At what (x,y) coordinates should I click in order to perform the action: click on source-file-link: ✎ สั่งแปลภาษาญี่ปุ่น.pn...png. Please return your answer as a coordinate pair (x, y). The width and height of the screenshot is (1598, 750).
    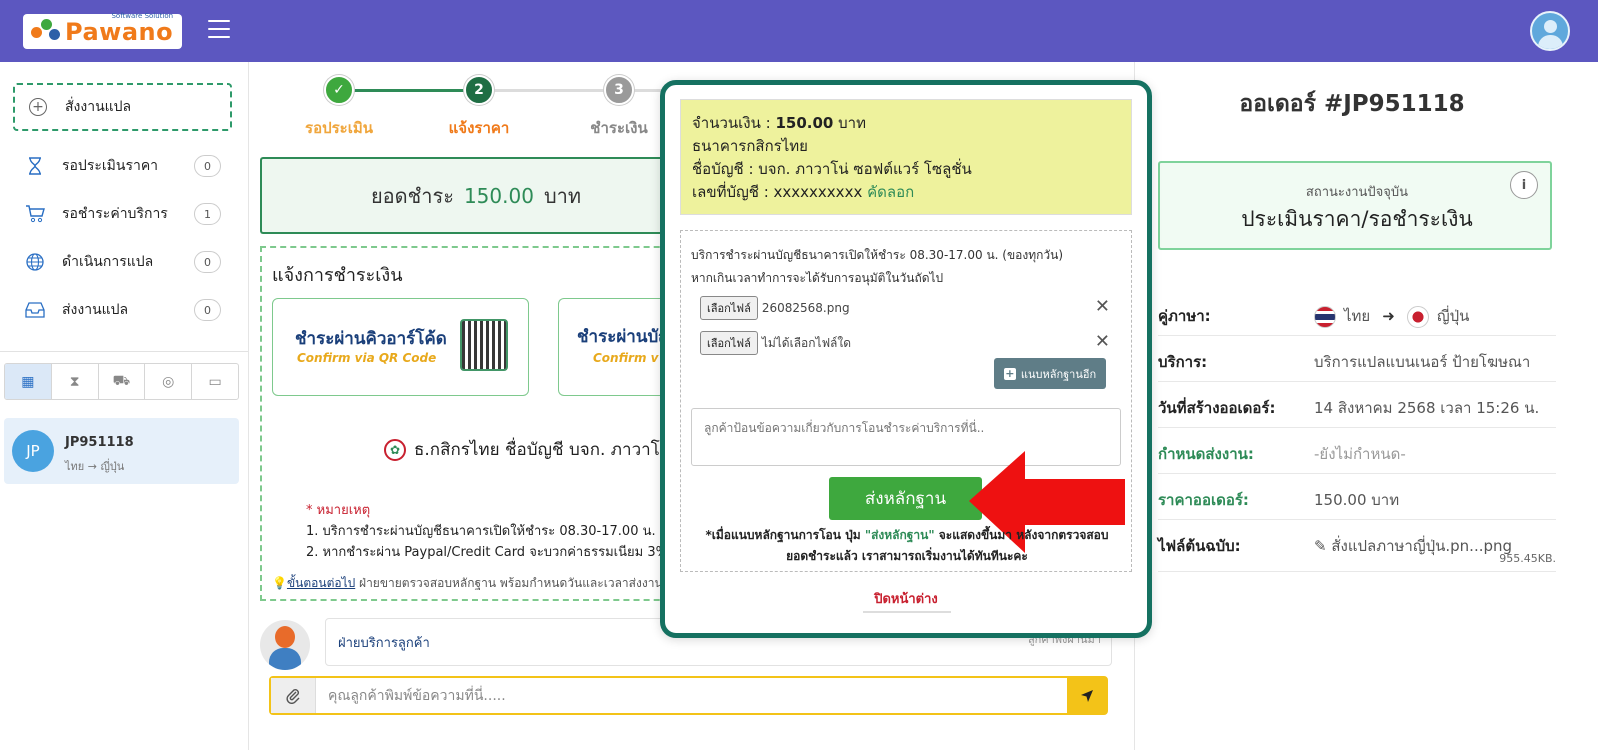
    Looking at the image, I should click on (1413, 546).